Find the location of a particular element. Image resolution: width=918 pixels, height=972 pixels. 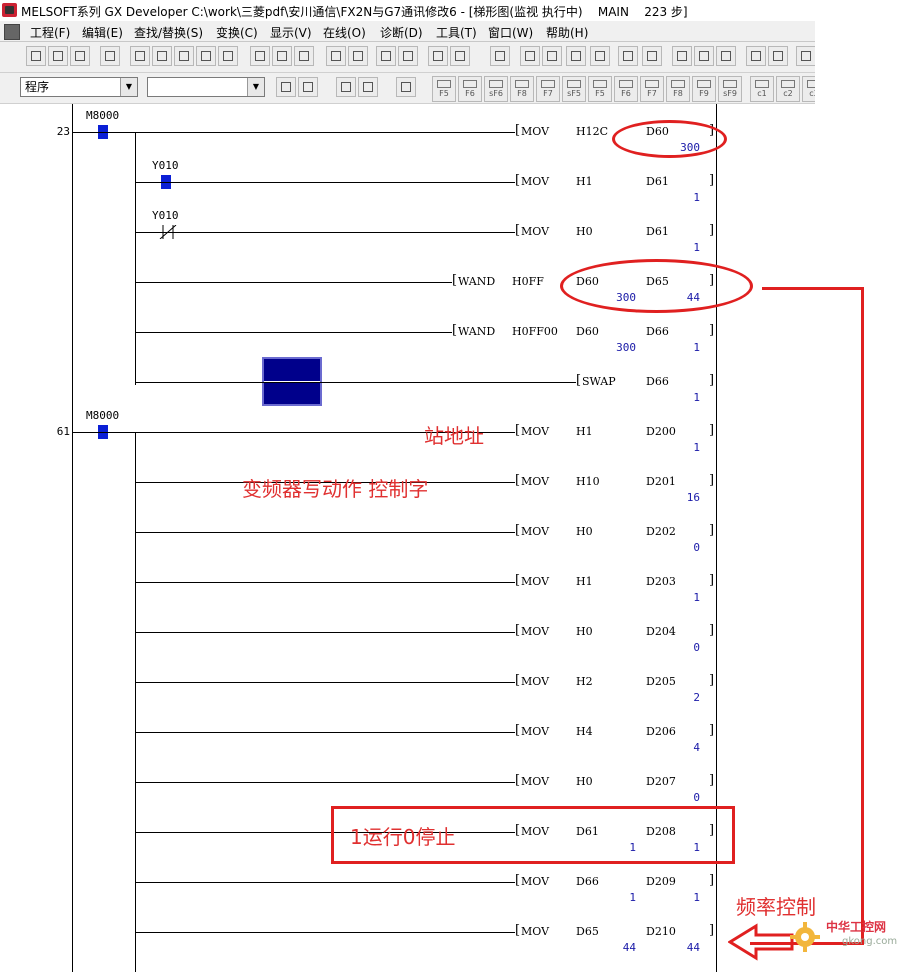

app-icon is located at coordinates (9, 10).